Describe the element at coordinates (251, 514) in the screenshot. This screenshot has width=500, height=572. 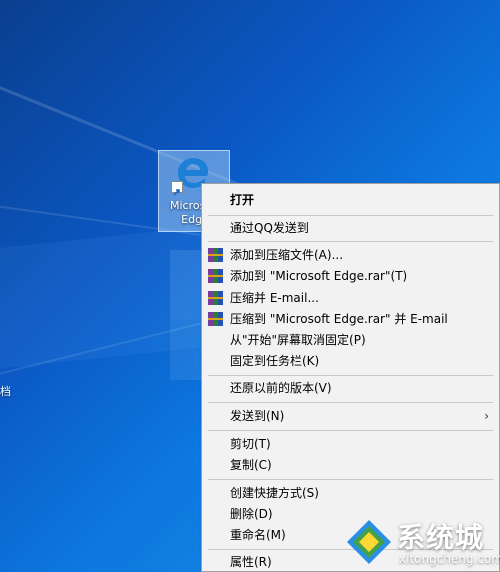
I see `menu-item-label: 删除(D)` at that location.